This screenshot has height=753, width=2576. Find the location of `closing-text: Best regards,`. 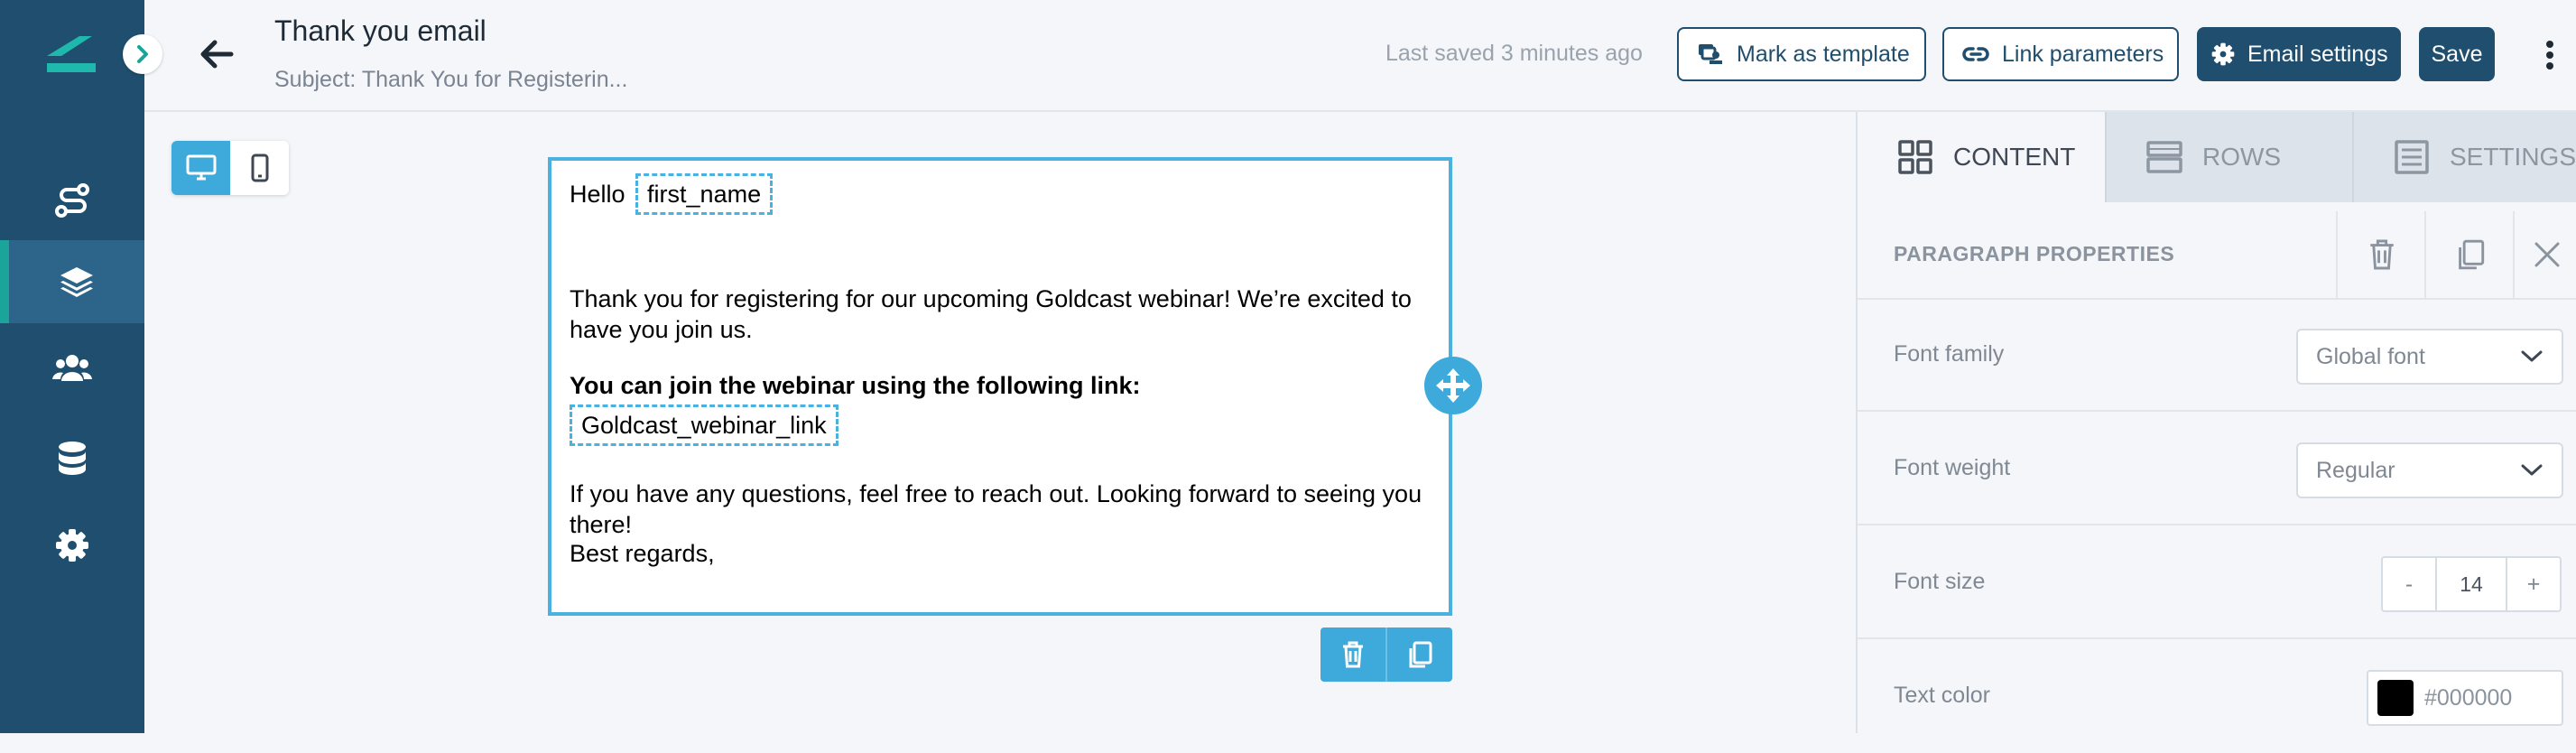

closing-text: Best regards, is located at coordinates (643, 553).